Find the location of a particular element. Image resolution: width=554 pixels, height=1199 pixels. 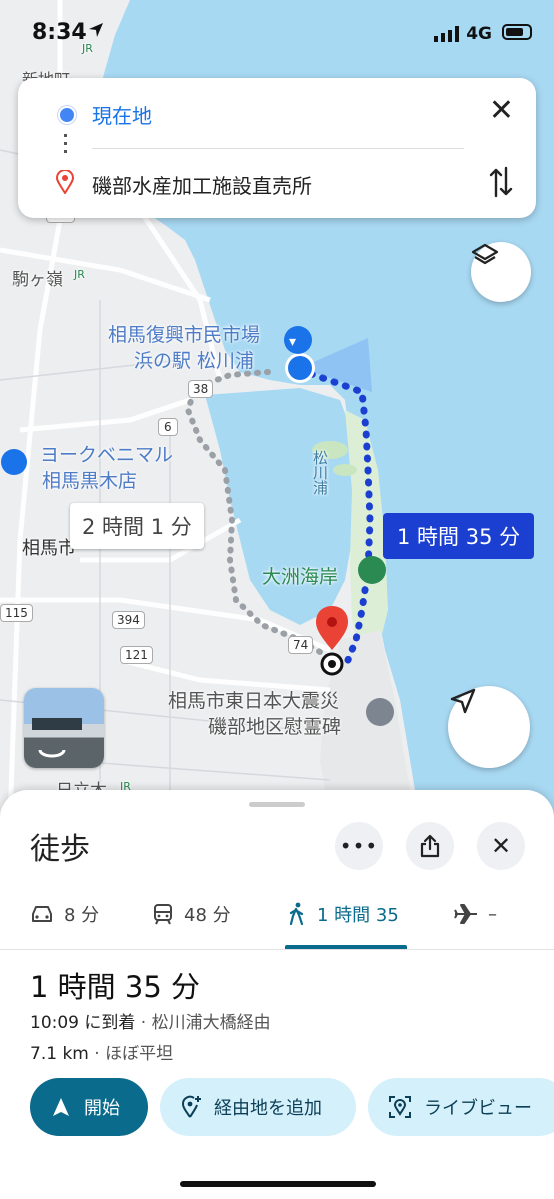

network-type: 4G is located at coordinates (479, 34).